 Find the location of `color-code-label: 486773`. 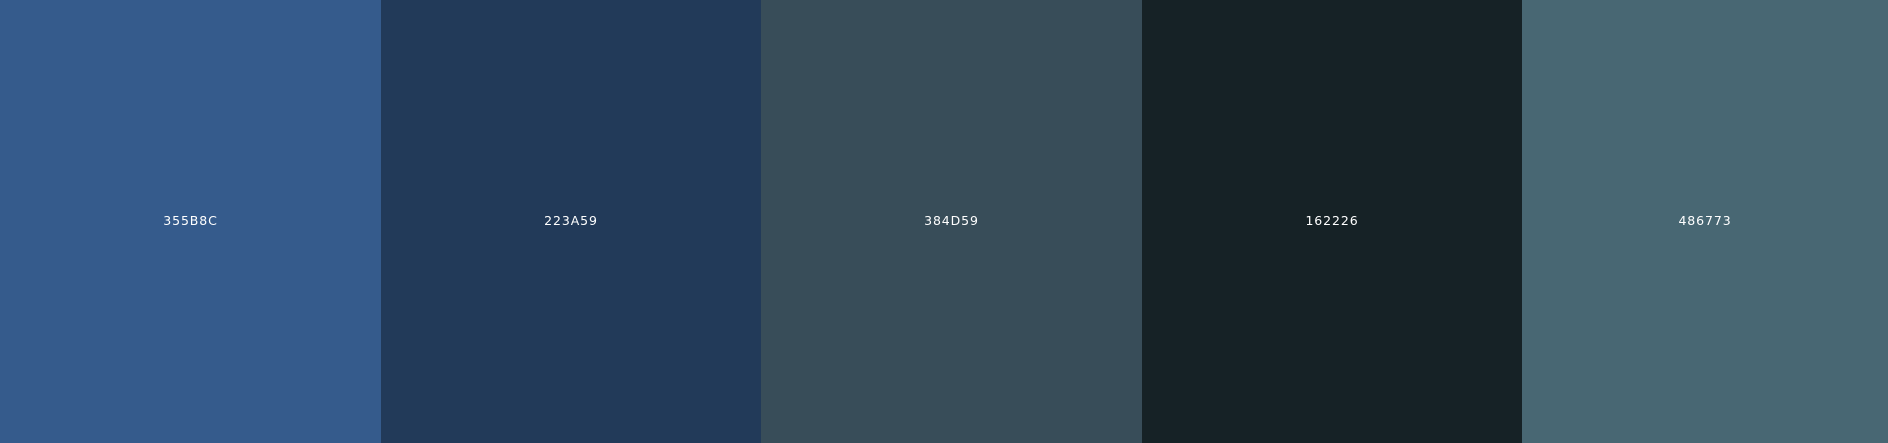

color-code-label: 486773 is located at coordinates (1704, 221).